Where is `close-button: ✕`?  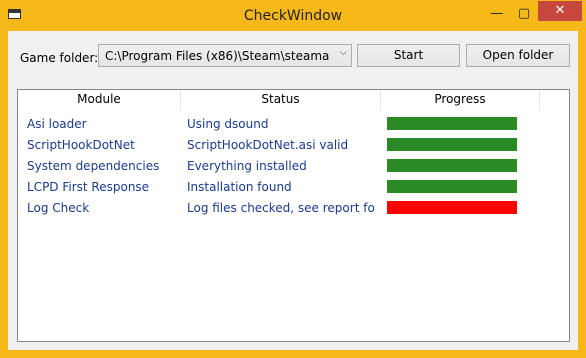 close-button: ✕ is located at coordinates (560, 11).